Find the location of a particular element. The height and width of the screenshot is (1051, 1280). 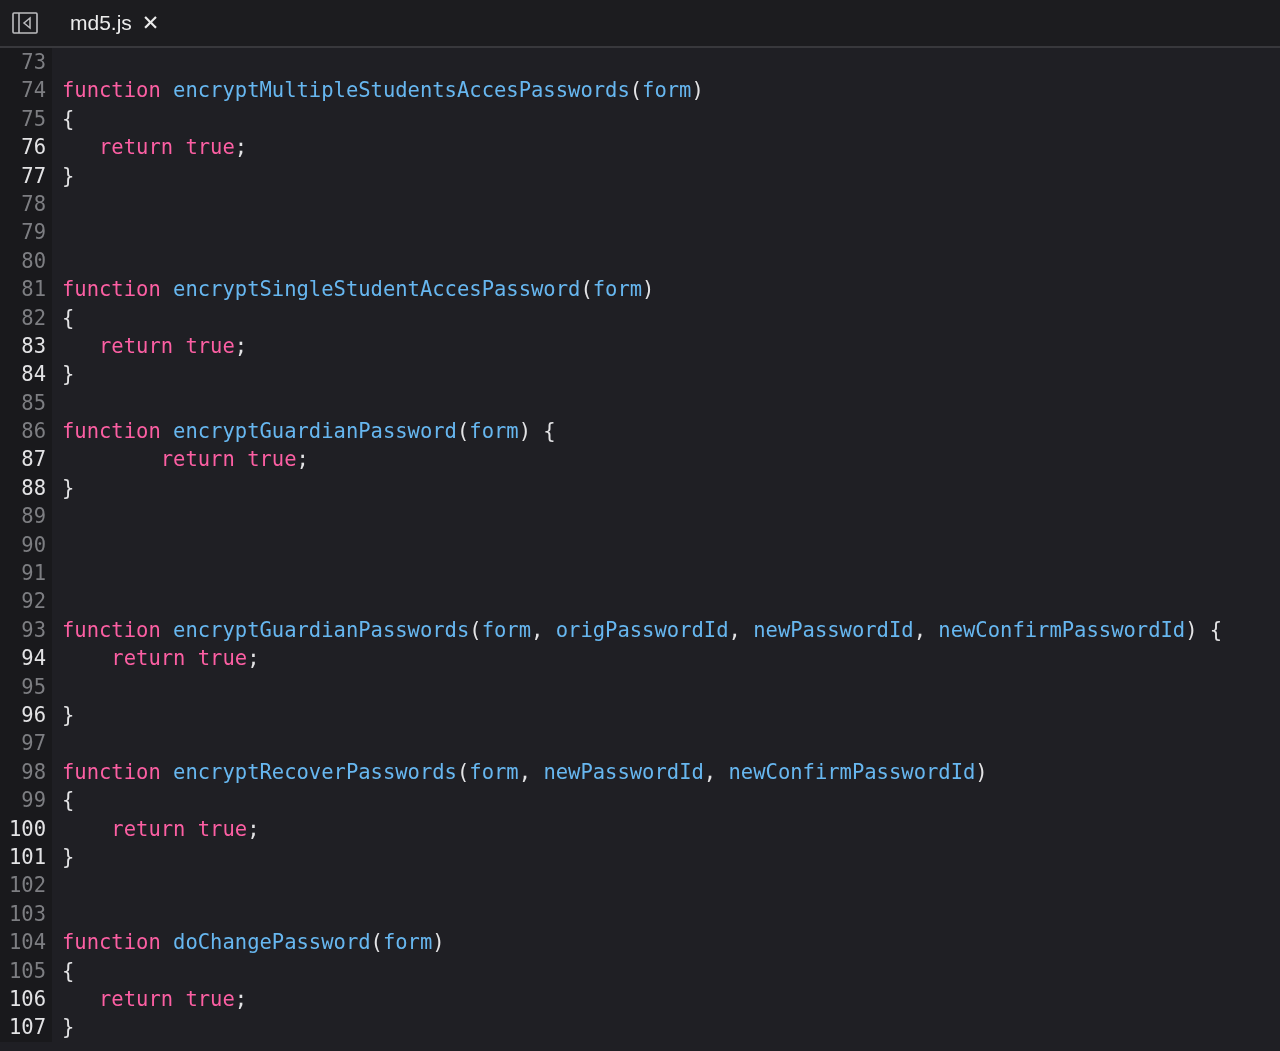

code-line: function encryptGuardianPasswords(form, origPasswordId, newPasswordId, newConfirmPasswordId) { is located at coordinates (642, 629).